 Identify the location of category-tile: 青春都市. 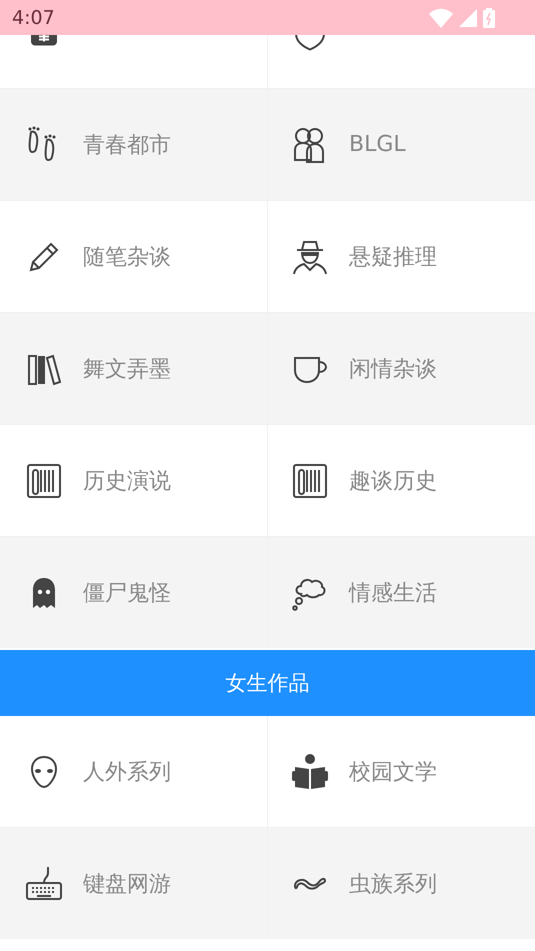
(133, 144).